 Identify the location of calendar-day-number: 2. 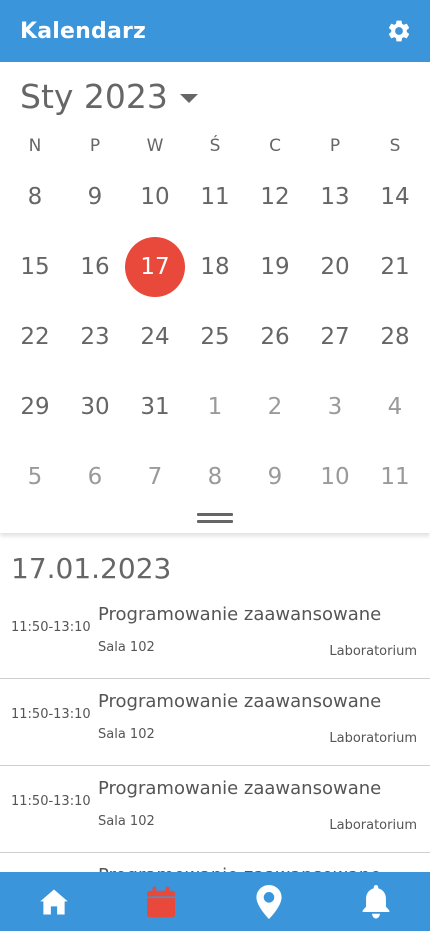
(275, 407).